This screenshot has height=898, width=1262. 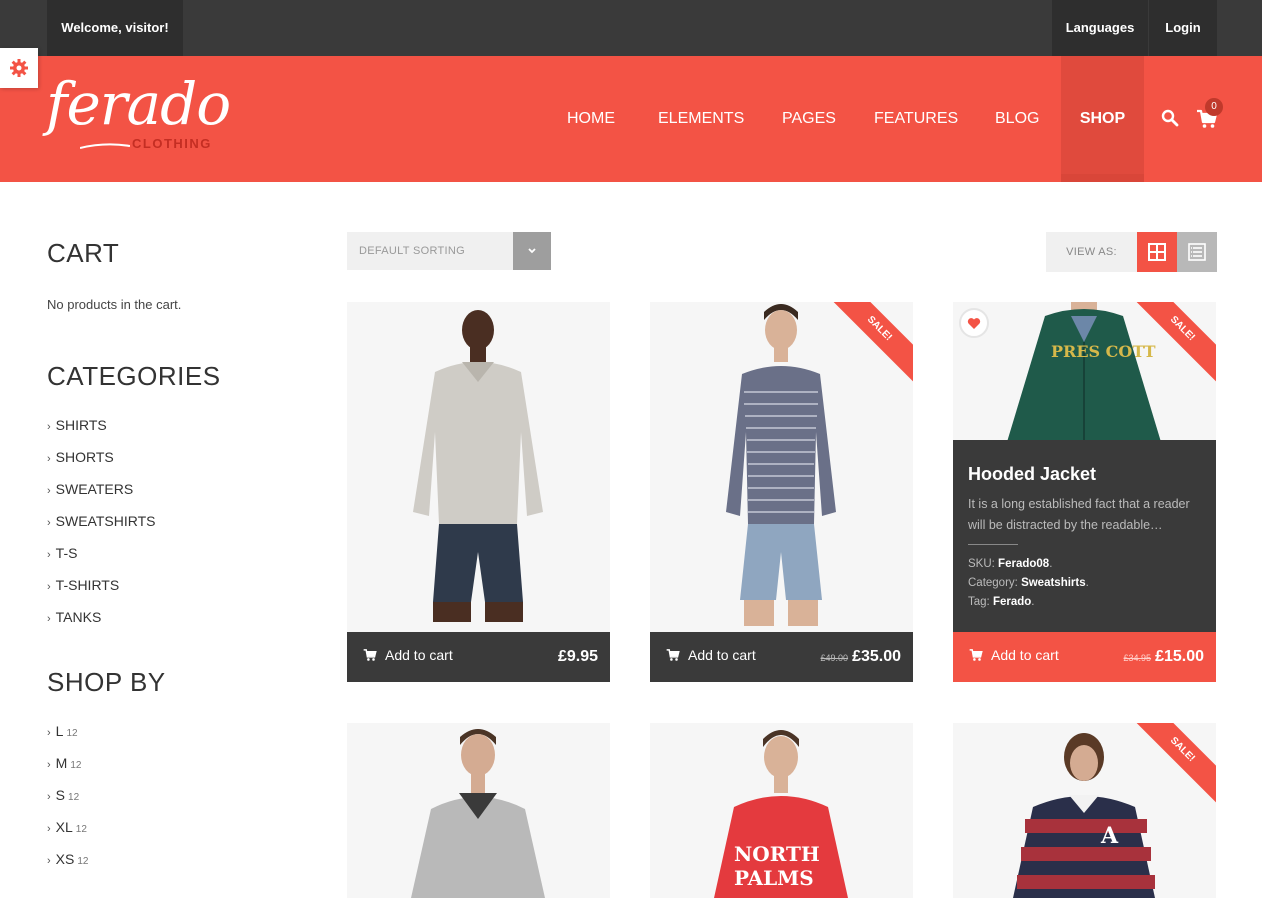 I want to click on list-view-button, so click(x=1197, y=252).